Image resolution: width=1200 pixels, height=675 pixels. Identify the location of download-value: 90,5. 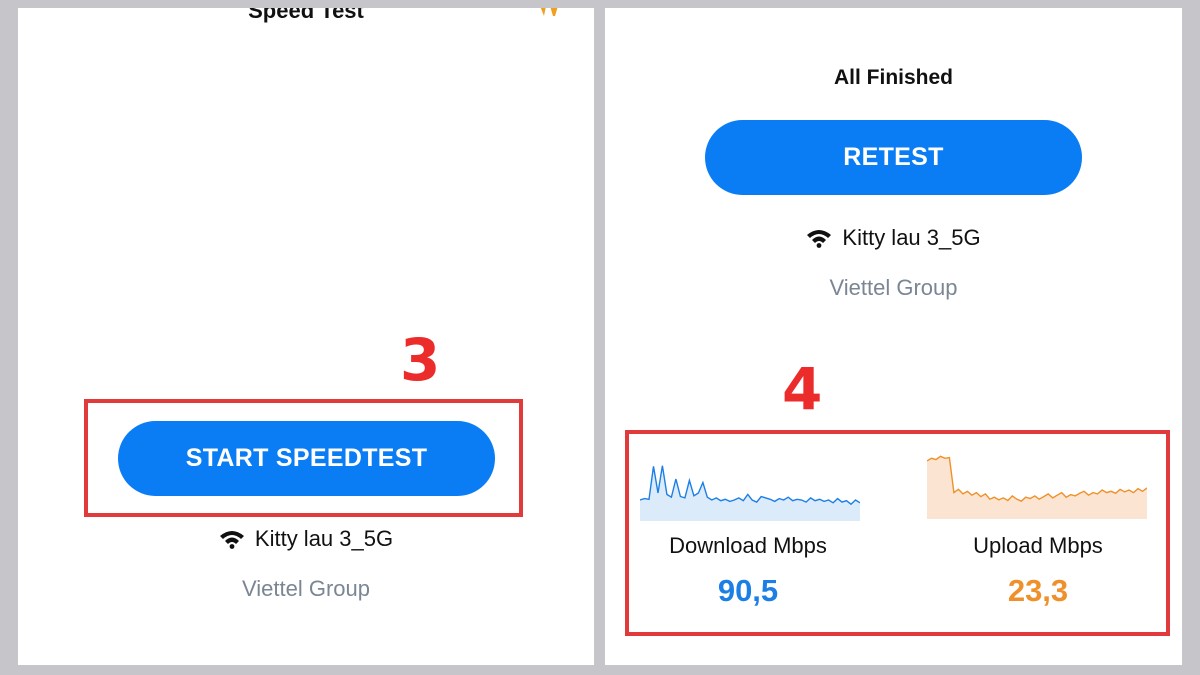
(748, 590).